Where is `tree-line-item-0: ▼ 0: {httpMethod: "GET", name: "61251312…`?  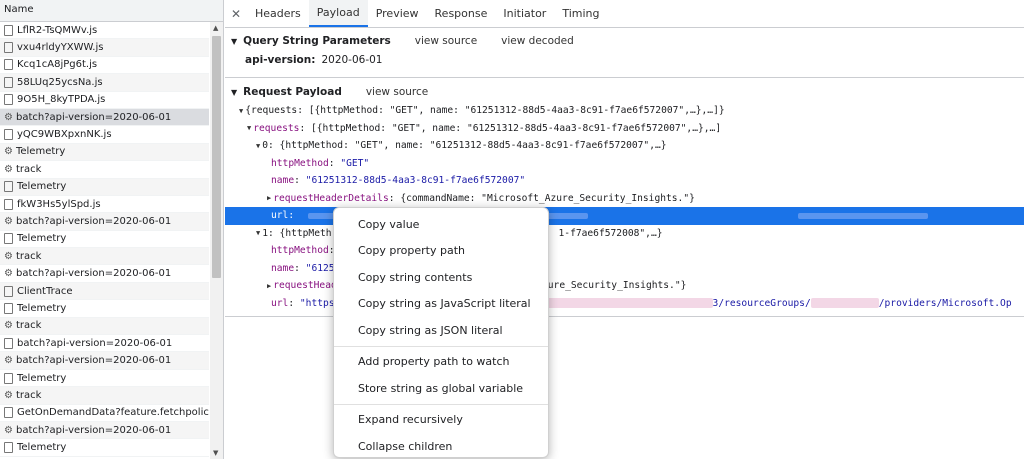
tree-line-item-0: ▼ 0: {httpMethod: "GET", name: "61251312… is located at coordinates (624, 146).